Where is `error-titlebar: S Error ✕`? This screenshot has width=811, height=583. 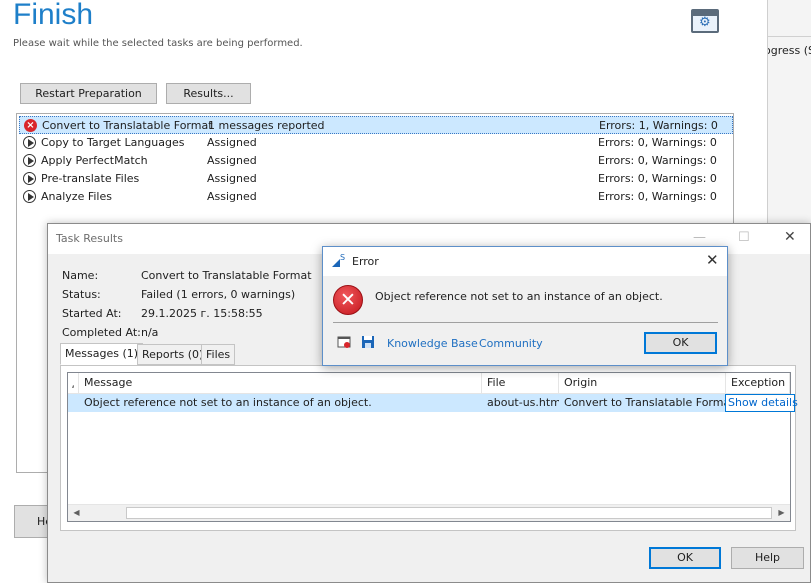
error-titlebar: S Error ✕ is located at coordinates (525, 261).